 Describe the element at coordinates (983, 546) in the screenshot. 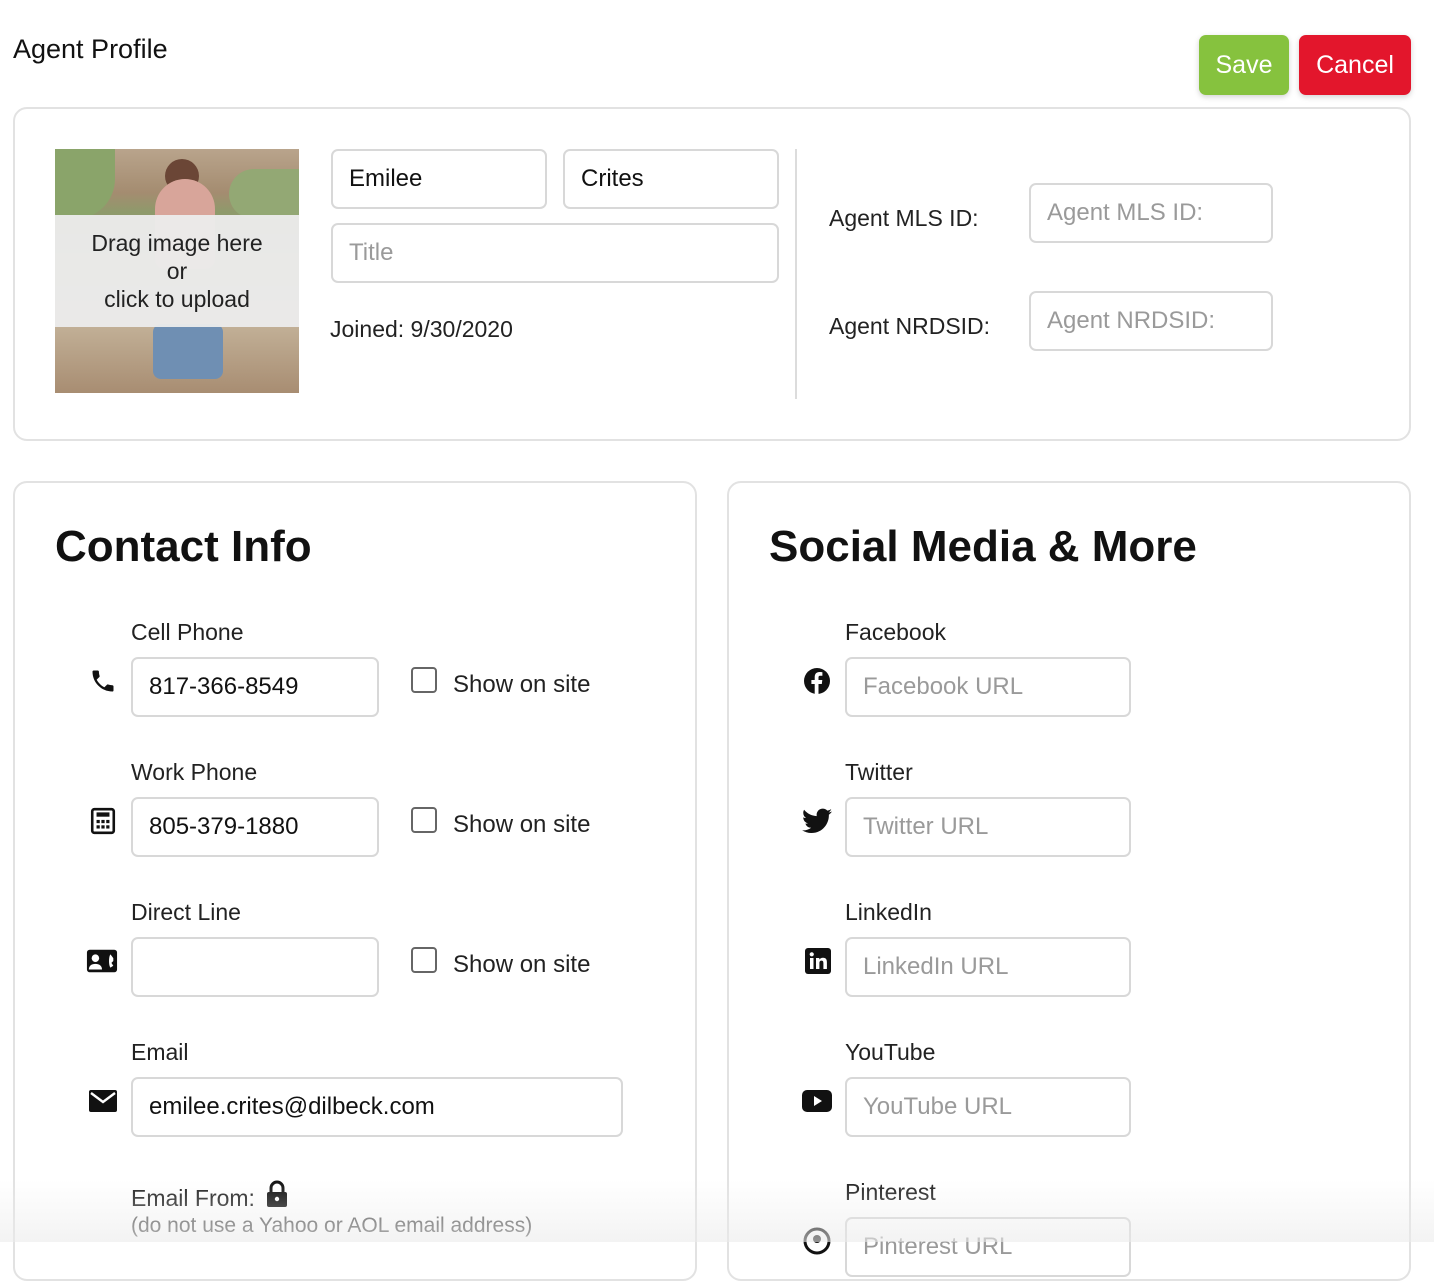

I see `social-media-heading: Social Media & More` at that location.